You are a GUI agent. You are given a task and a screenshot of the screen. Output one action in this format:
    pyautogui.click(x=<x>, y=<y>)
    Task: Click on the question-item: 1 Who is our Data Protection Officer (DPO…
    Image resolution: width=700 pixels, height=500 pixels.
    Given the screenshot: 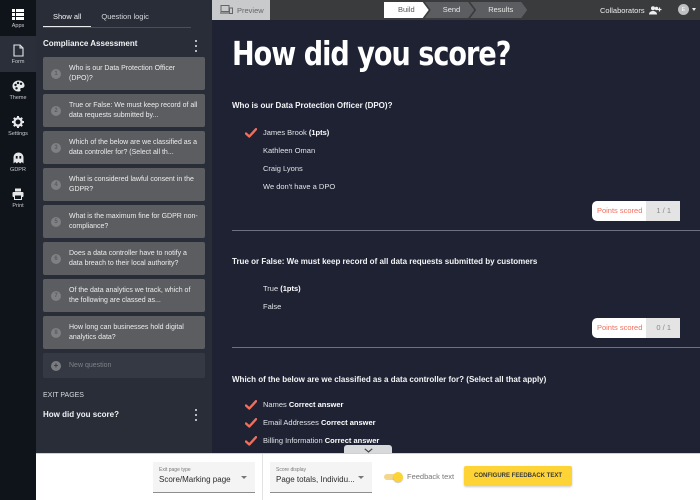 What is the action you would take?
    pyautogui.click(x=124, y=73)
    